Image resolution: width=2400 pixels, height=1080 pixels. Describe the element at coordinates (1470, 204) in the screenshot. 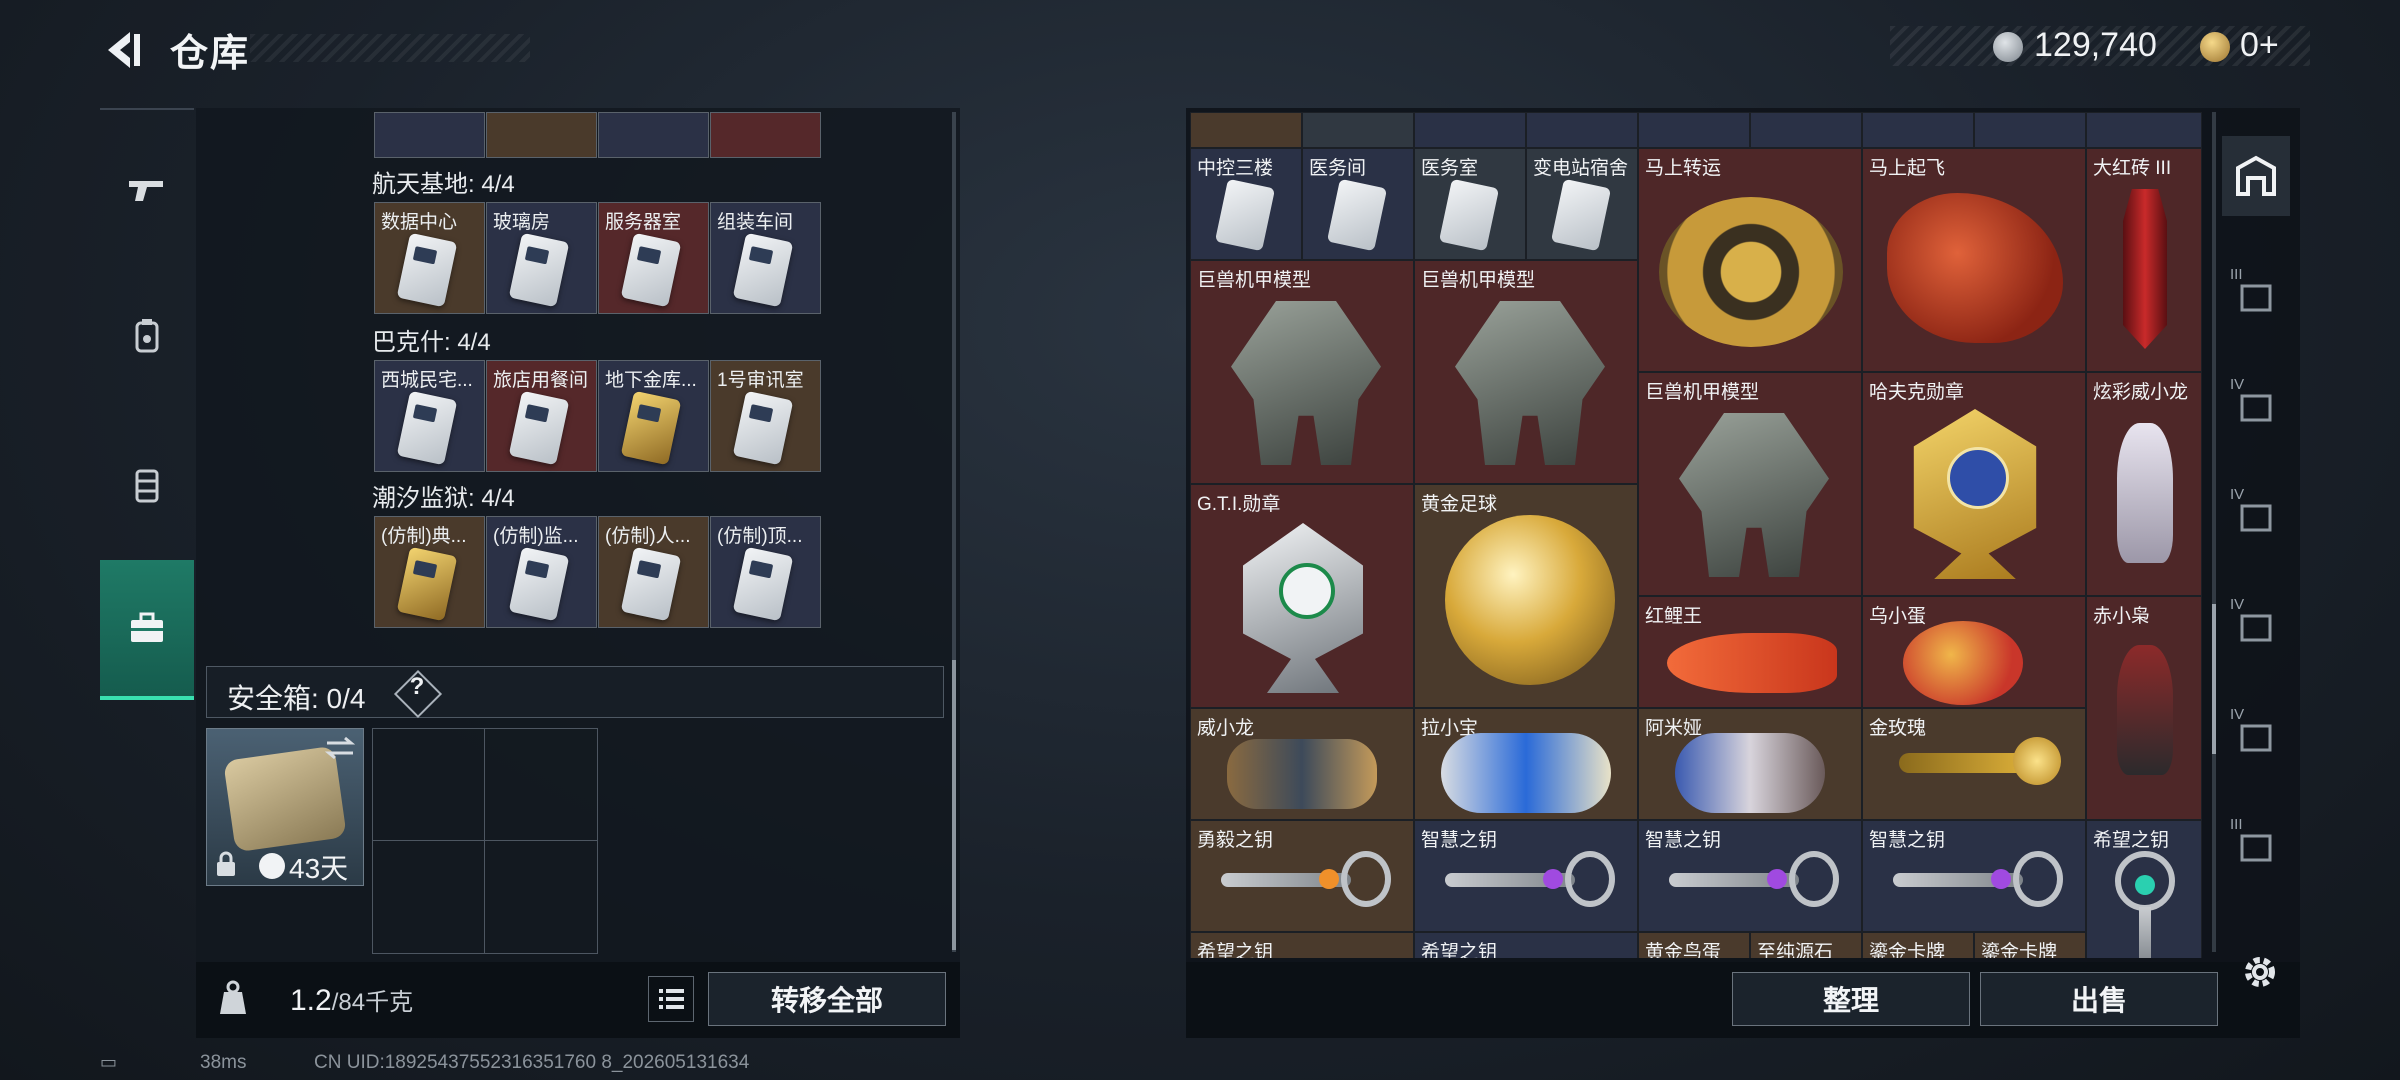

I see `storage-item: 医务室` at that location.